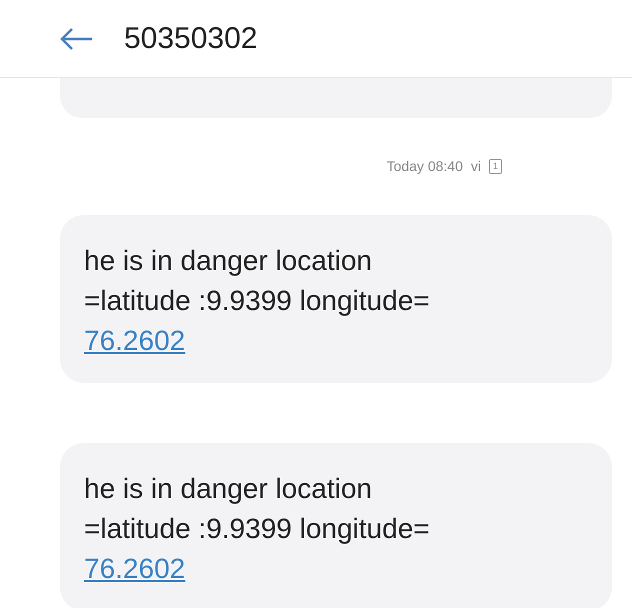  Describe the element at coordinates (191, 39) in the screenshot. I see `contact-number: 50350302` at that location.